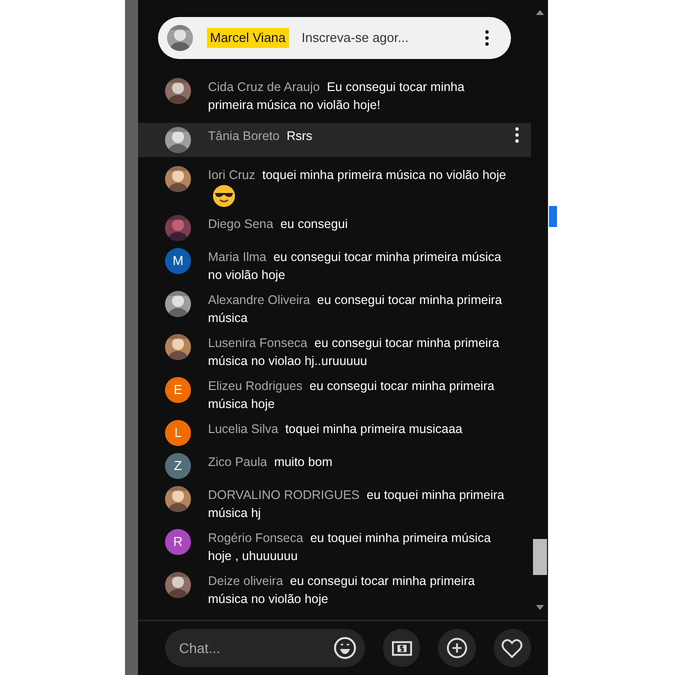 This screenshot has height=675, width=675. I want to click on heart-icon, so click(512, 648).